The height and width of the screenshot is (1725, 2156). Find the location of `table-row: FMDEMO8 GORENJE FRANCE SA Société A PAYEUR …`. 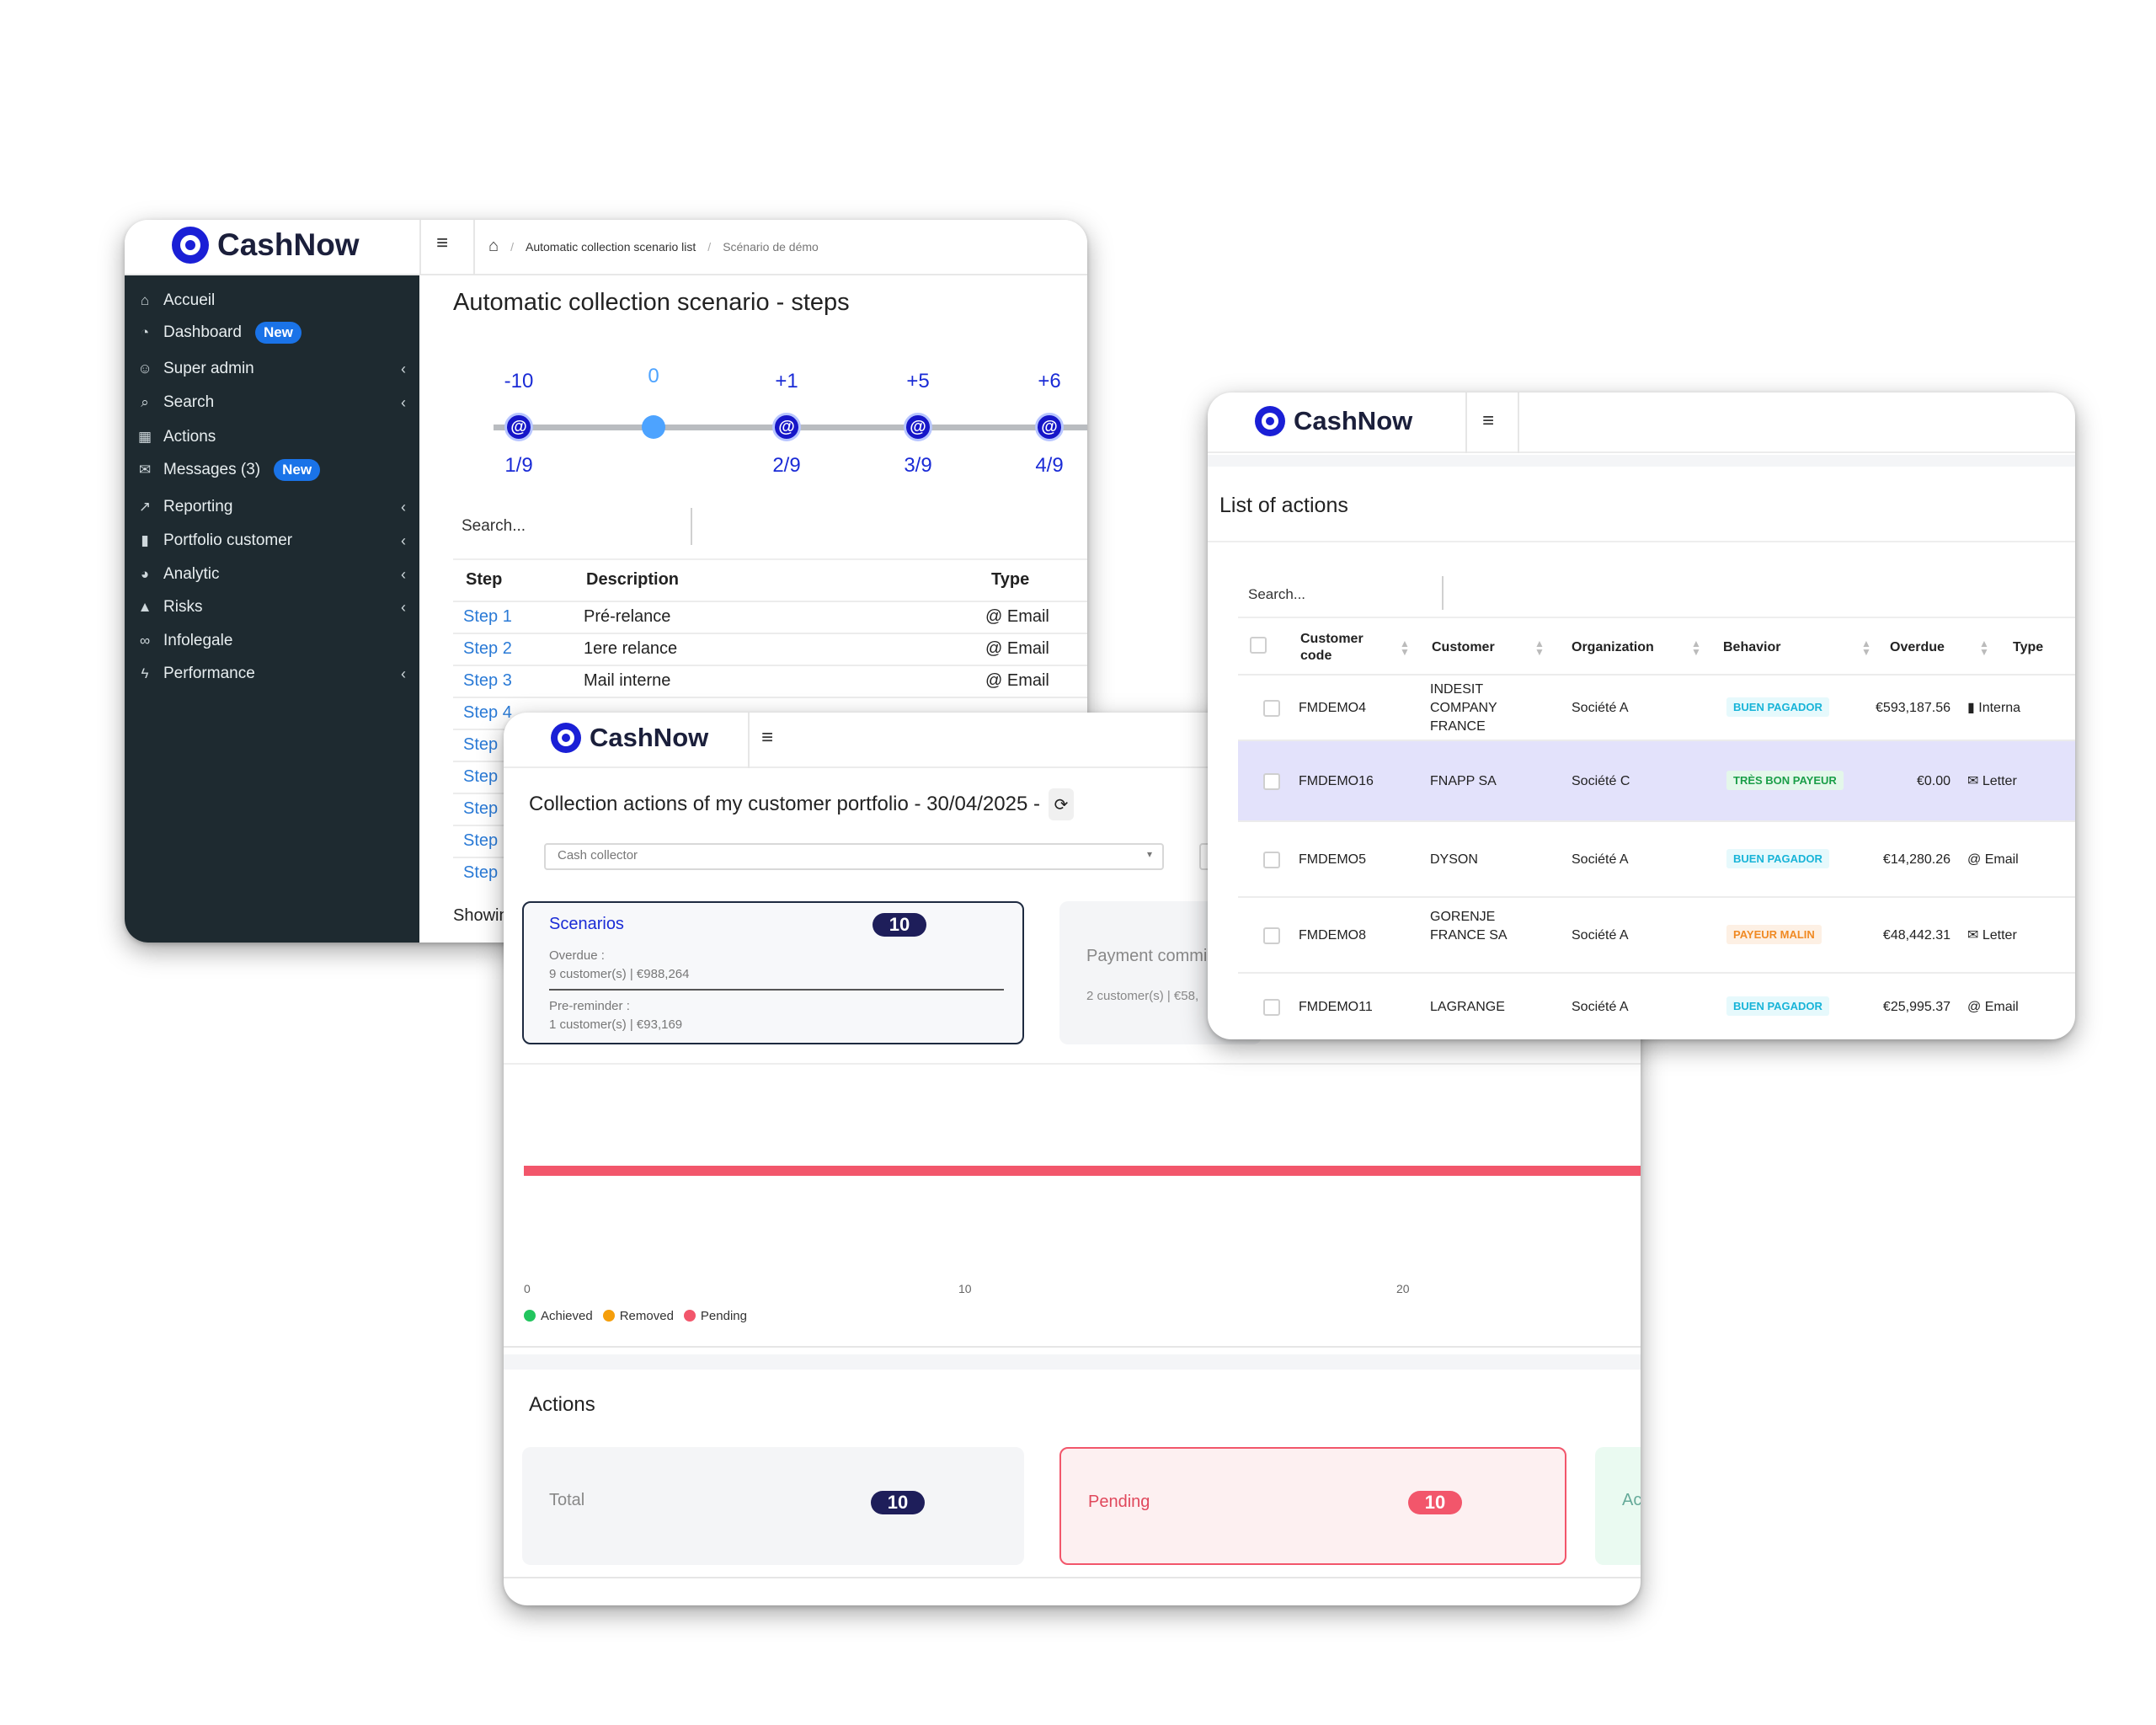

table-row: FMDEMO8 GORENJE FRANCE SA Société A PAYEUR … is located at coordinates (1656, 934).